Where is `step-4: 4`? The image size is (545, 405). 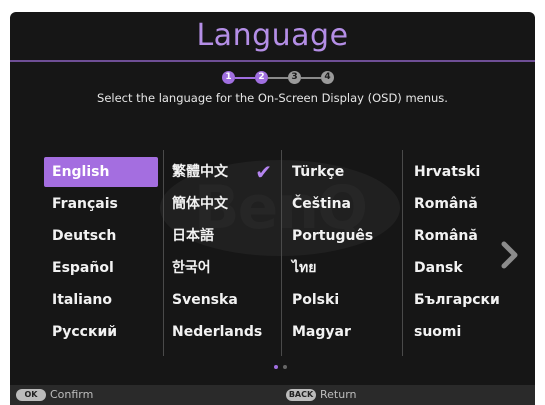 step-4: 4 is located at coordinates (327, 77).